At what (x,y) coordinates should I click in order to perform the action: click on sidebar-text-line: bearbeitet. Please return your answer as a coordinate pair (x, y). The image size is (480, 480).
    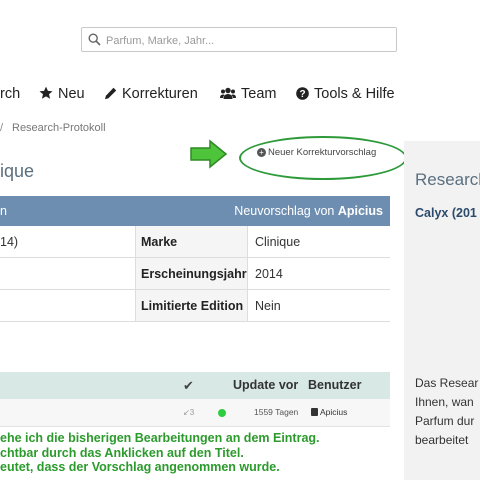
    Looking at the image, I should click on (442, 440).